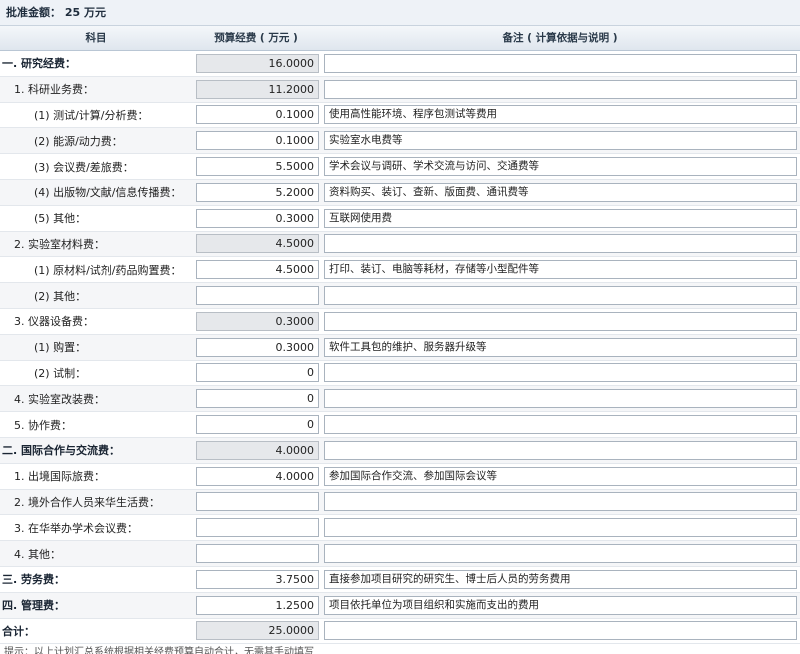 The width and height of the screenshot is (800, 654). I want to click on table-row: (2) 能源/动力费： 0.1000 实验室水电费等, so click(400, 141).